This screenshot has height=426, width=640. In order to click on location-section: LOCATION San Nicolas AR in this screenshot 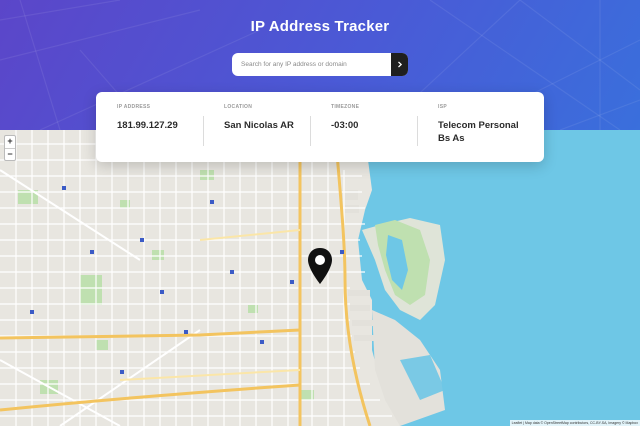, I will do `click(256, 133)`.